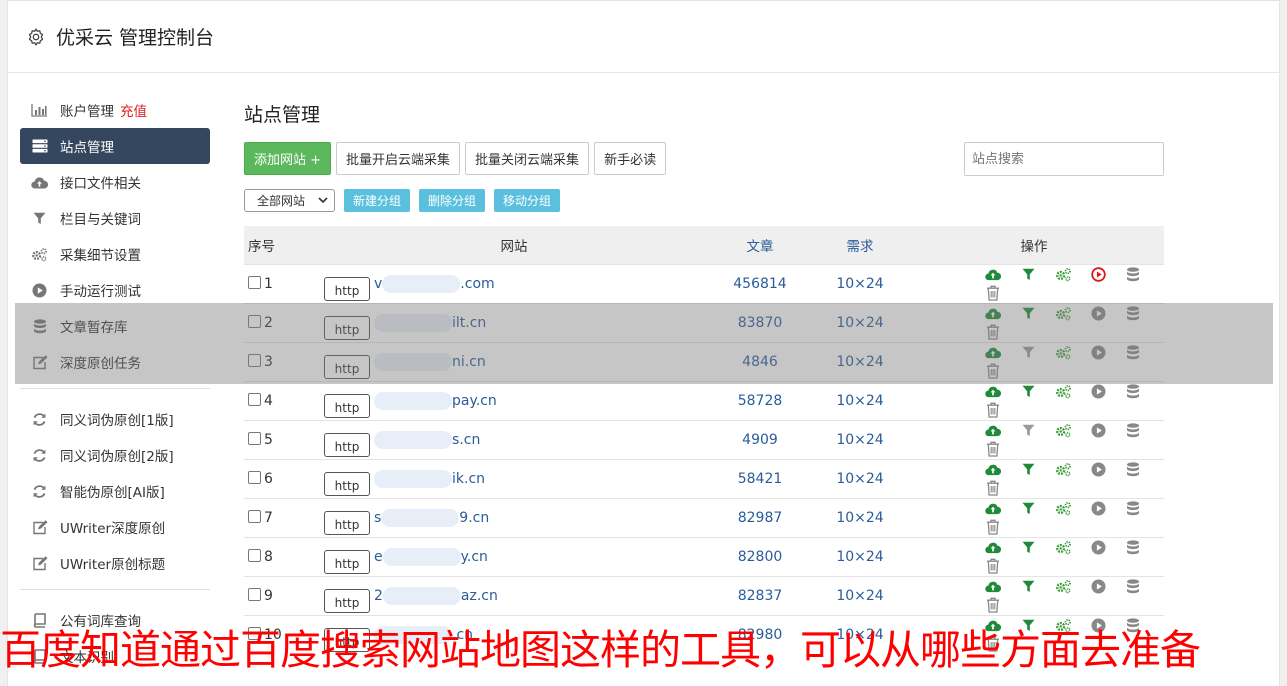 This screenshot has height=686, width=1287. I want to click on site-link: s 9.cn, so click(431, 517).